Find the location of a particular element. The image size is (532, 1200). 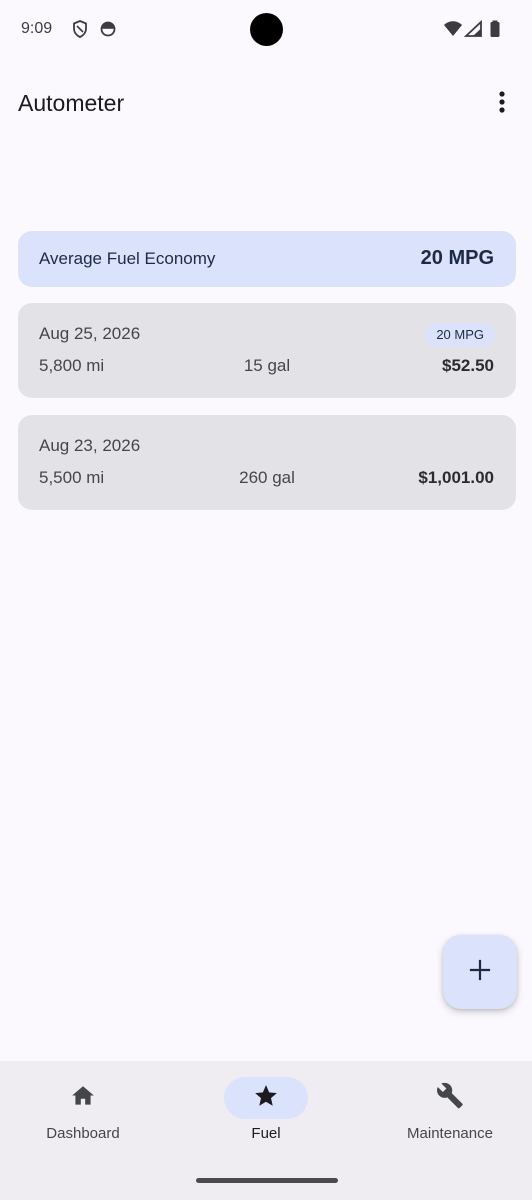

more-vert-icon is located at coordinates (502, 104).